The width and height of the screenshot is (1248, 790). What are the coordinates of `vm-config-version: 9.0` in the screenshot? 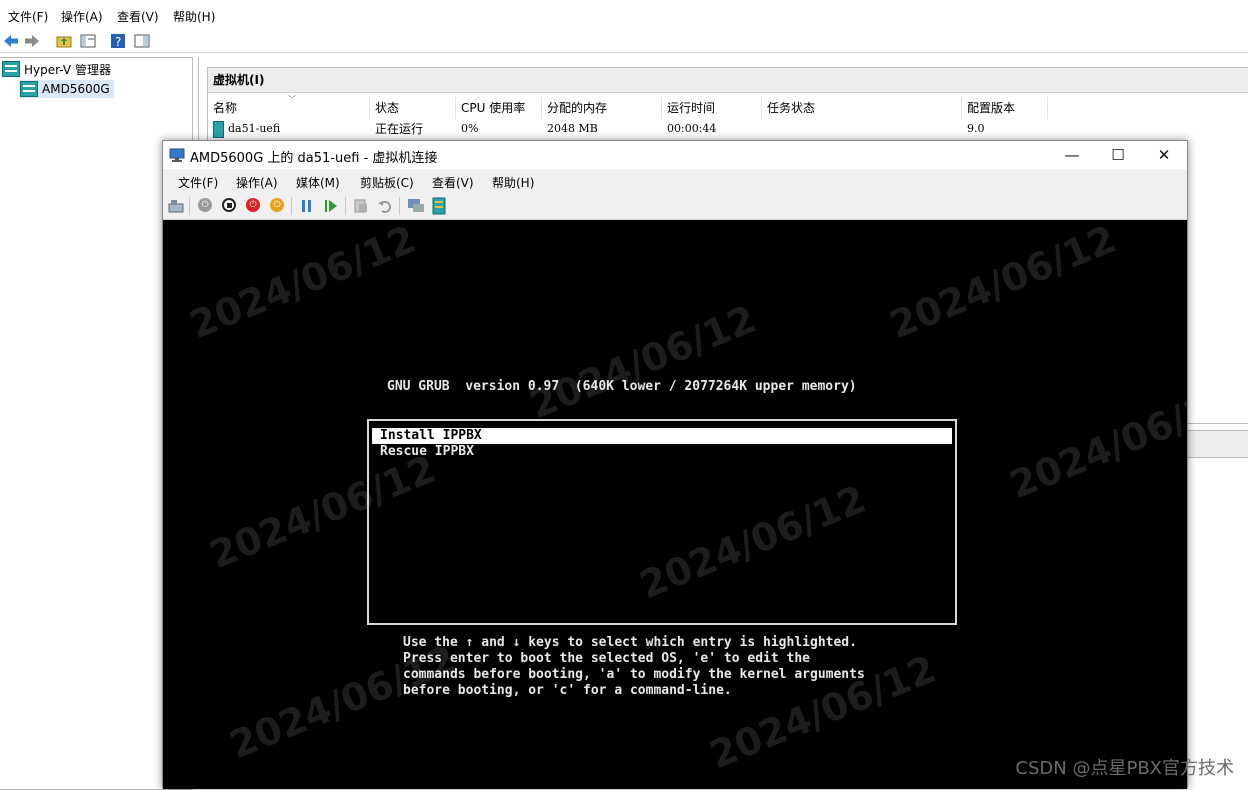 It's located at (976, 128).